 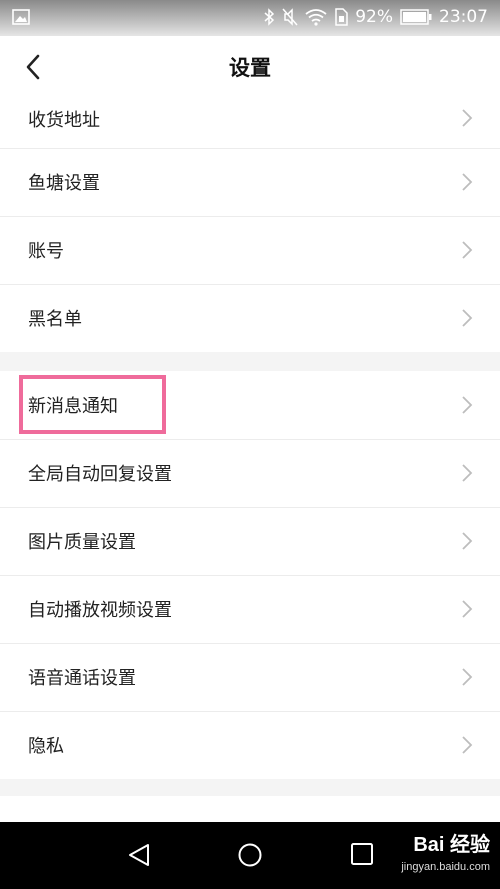 I want to click on status-right: 92% 23:07, so click(x=375, y=17).